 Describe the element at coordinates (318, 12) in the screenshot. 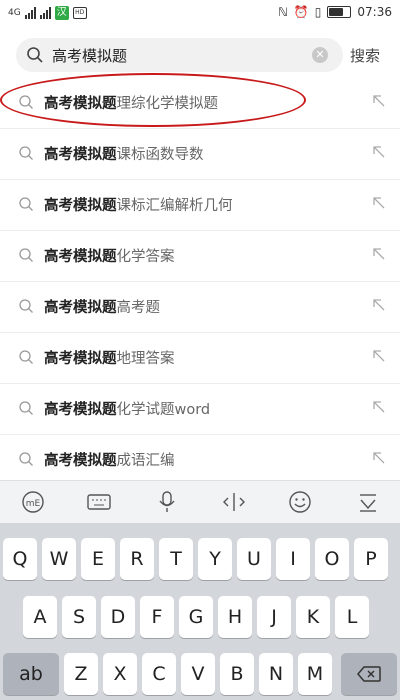

I see `vibrate-icon: ▯` at that location.